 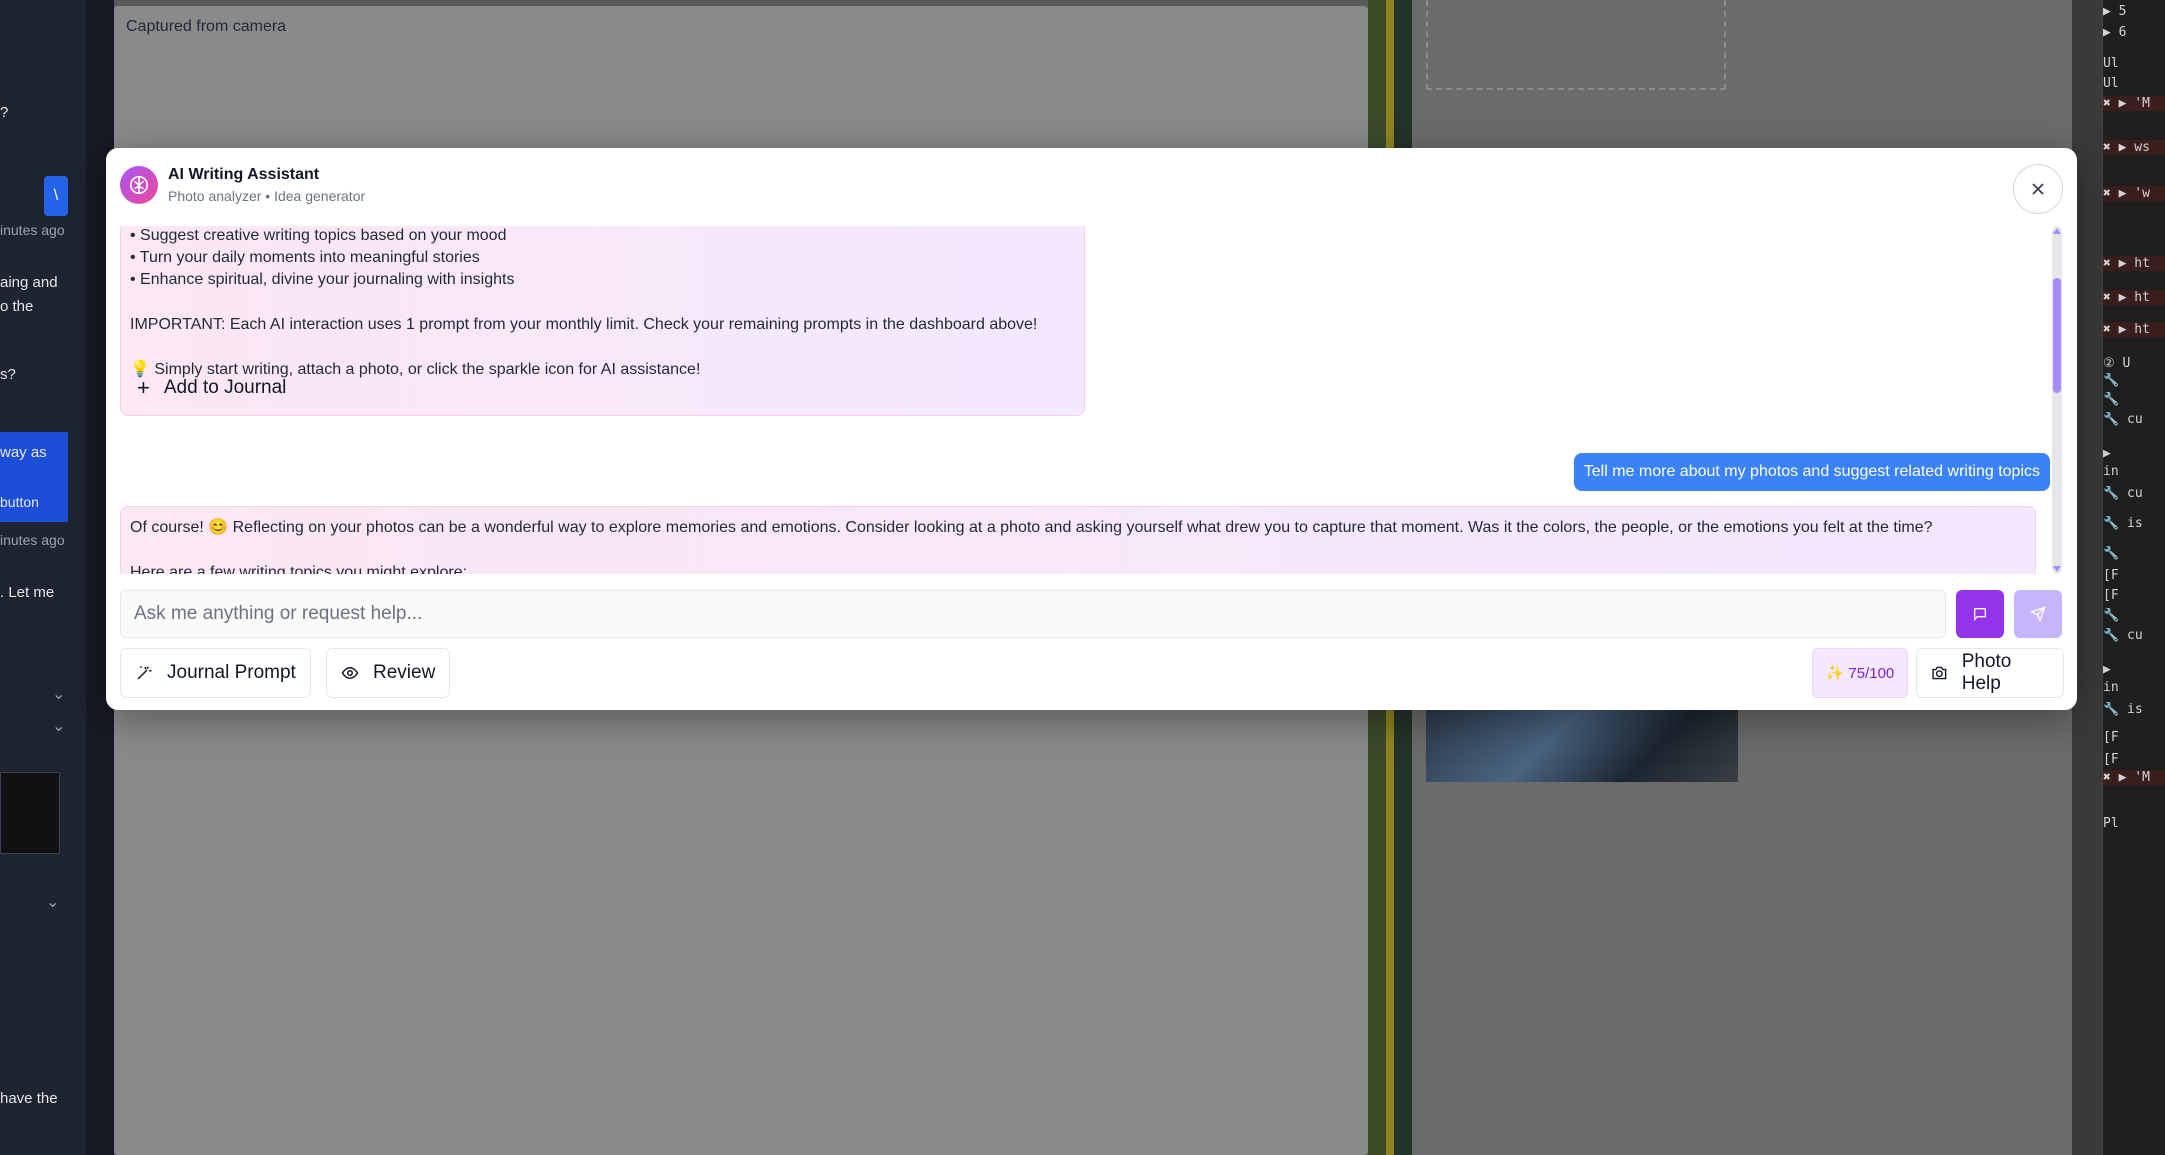 I want to click on prompt-quota-badge: ✨ 75/100, so click(x=1860, y=673).